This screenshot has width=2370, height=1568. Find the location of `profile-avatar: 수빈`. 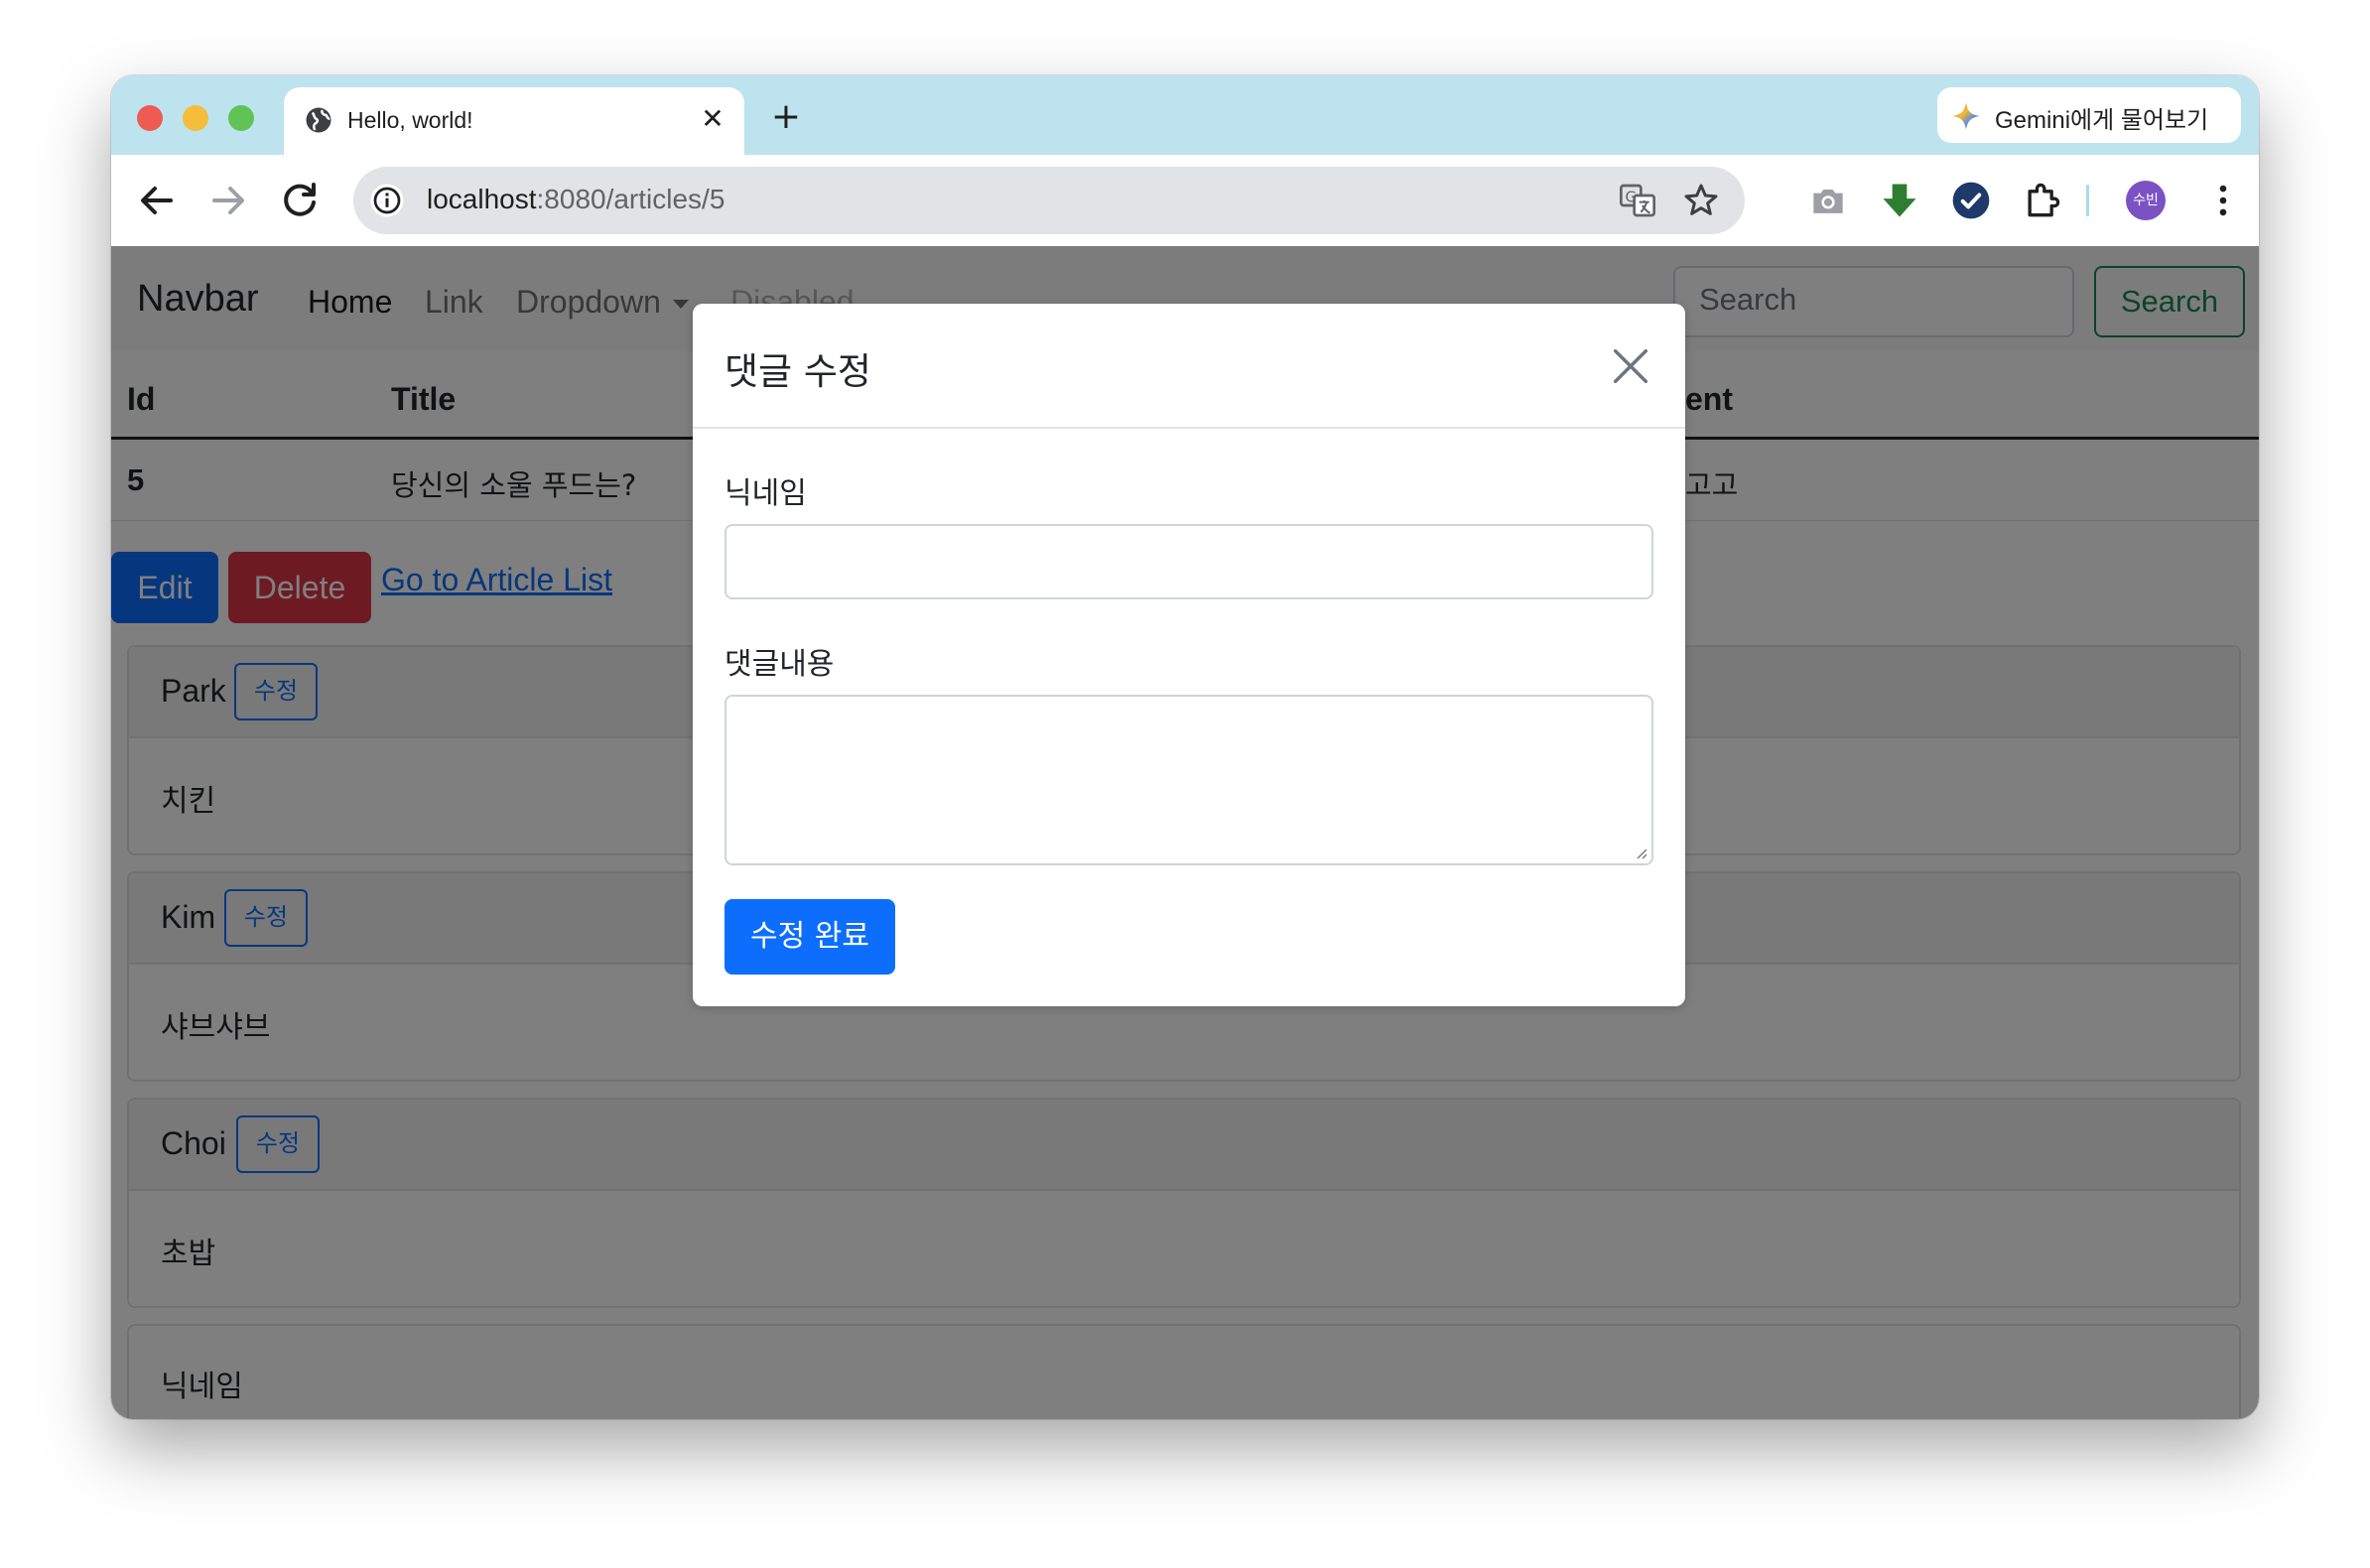

profile-avatar: 수빈 is located at coordinates (2146, 200).